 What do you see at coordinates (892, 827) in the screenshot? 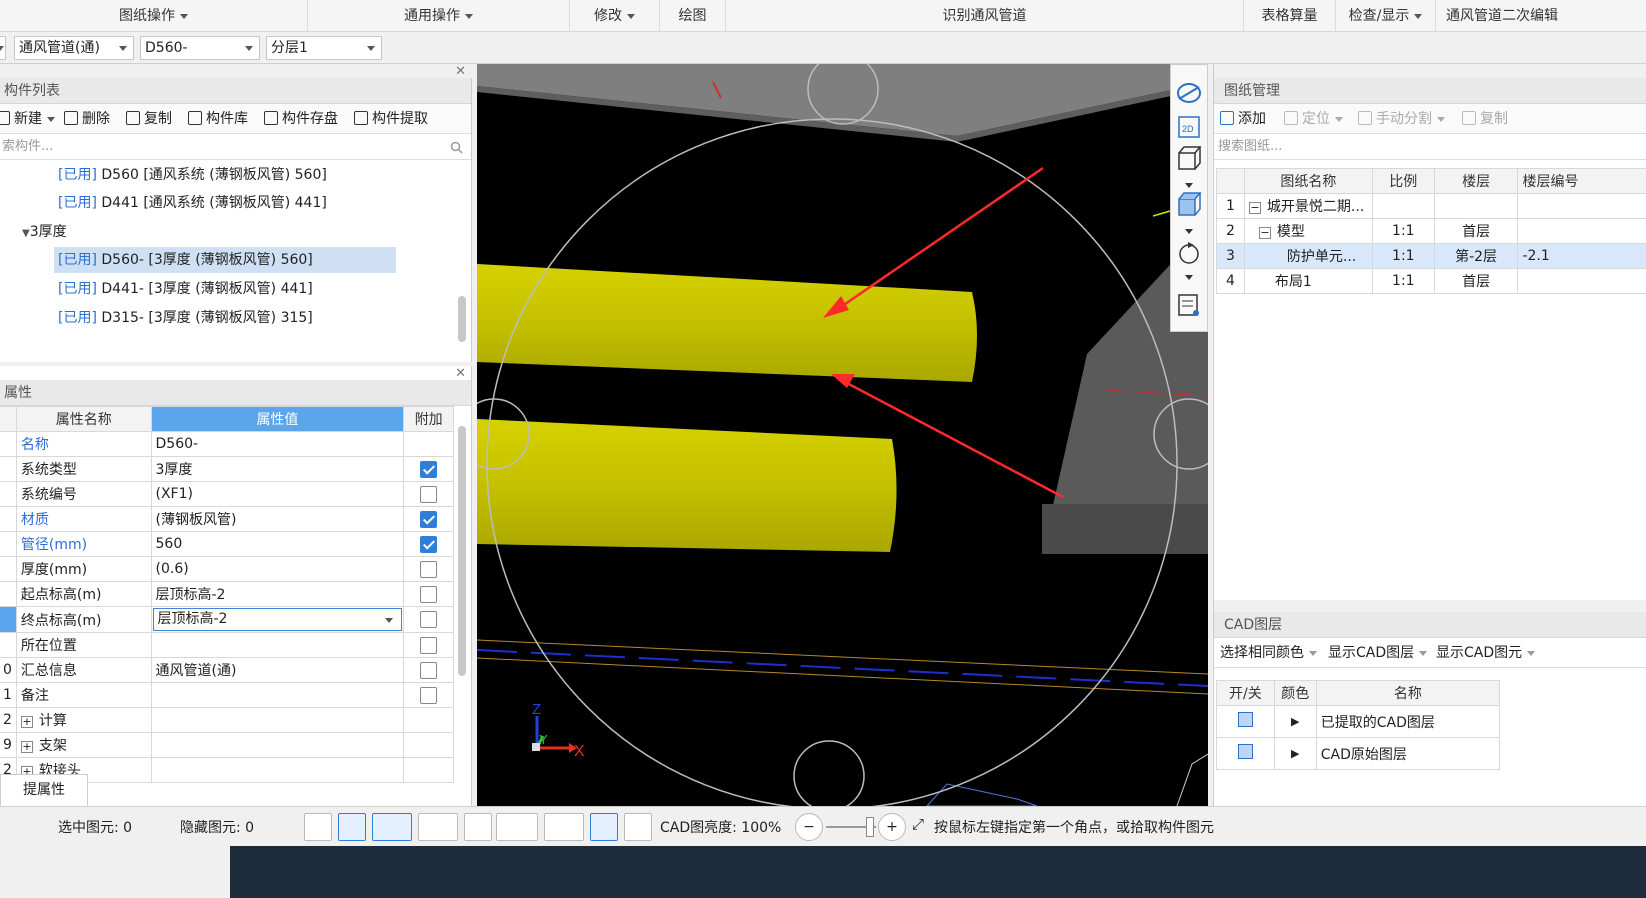
I see `zoom-in-button: +` at bounding box center [892, 827].